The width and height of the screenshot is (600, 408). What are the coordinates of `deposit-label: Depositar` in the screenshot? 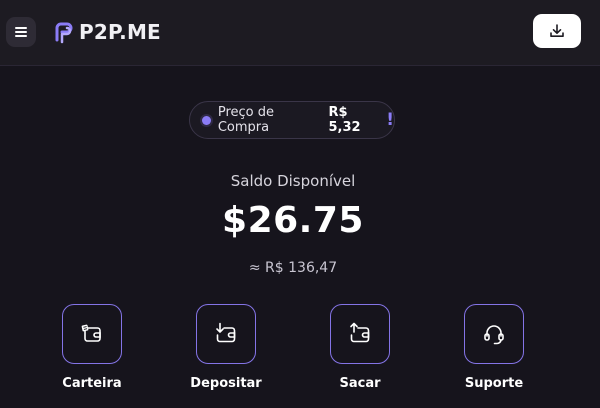 It's located at (226, 383).